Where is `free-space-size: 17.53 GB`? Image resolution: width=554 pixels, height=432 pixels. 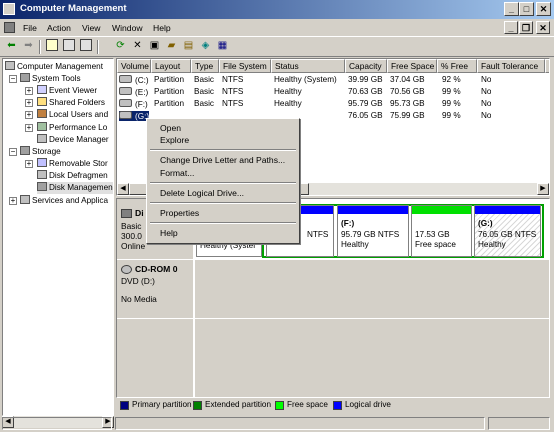 free-space-size: 17.53 GB is located at coordinates (432, 234).